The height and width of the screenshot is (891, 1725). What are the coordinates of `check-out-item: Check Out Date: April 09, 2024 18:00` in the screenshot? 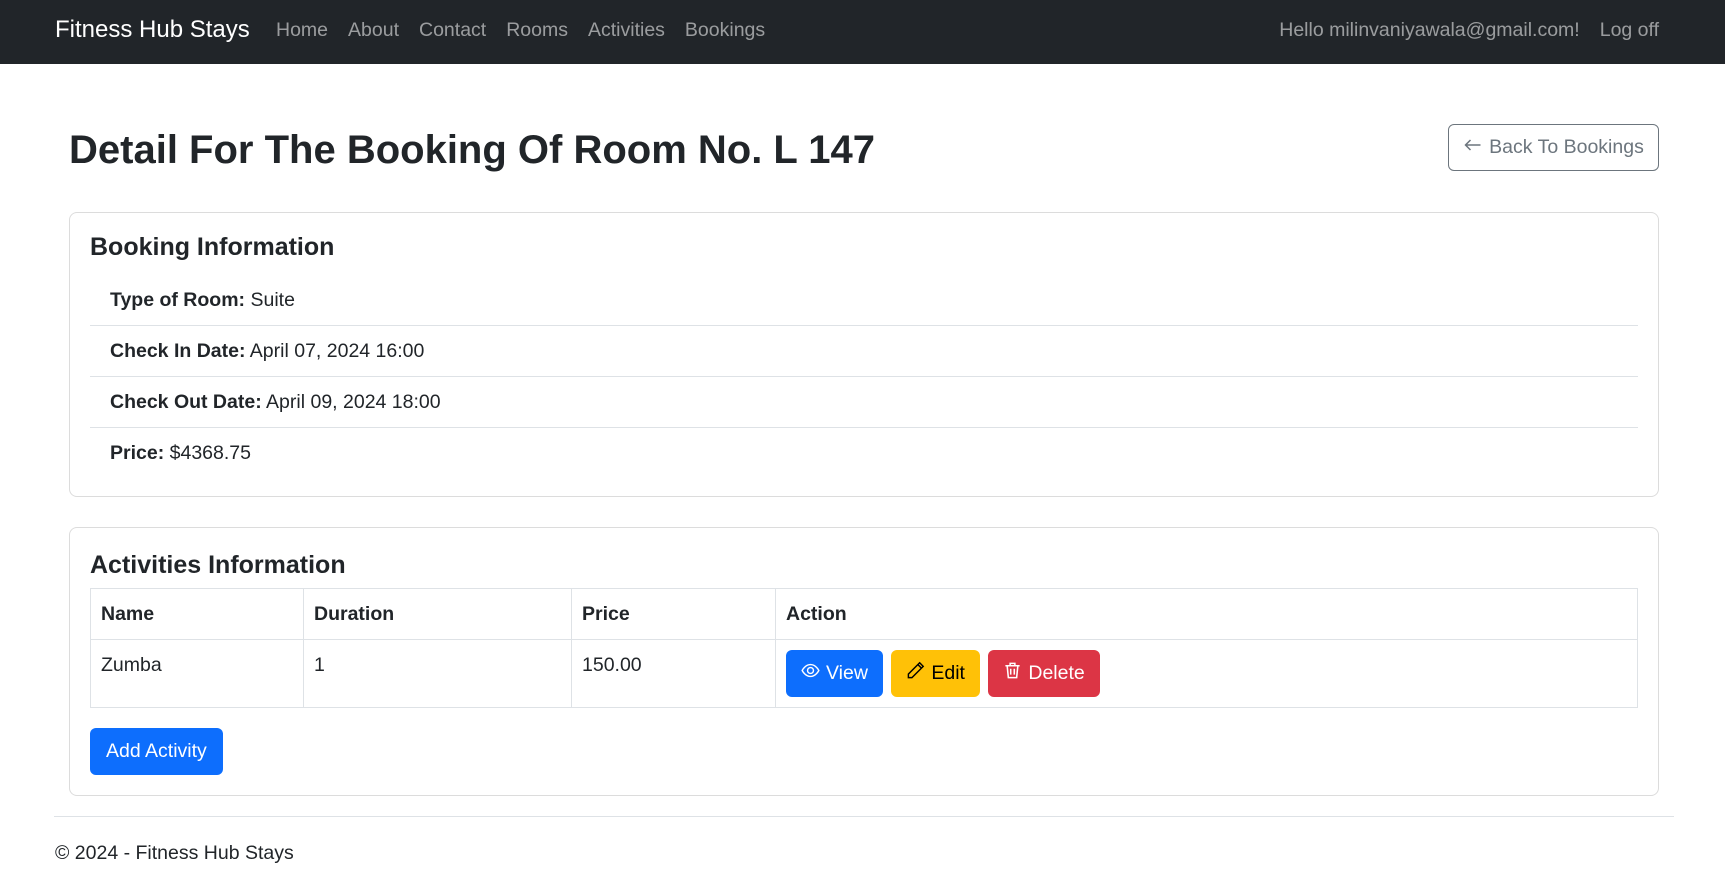 It's located at (864, 402).